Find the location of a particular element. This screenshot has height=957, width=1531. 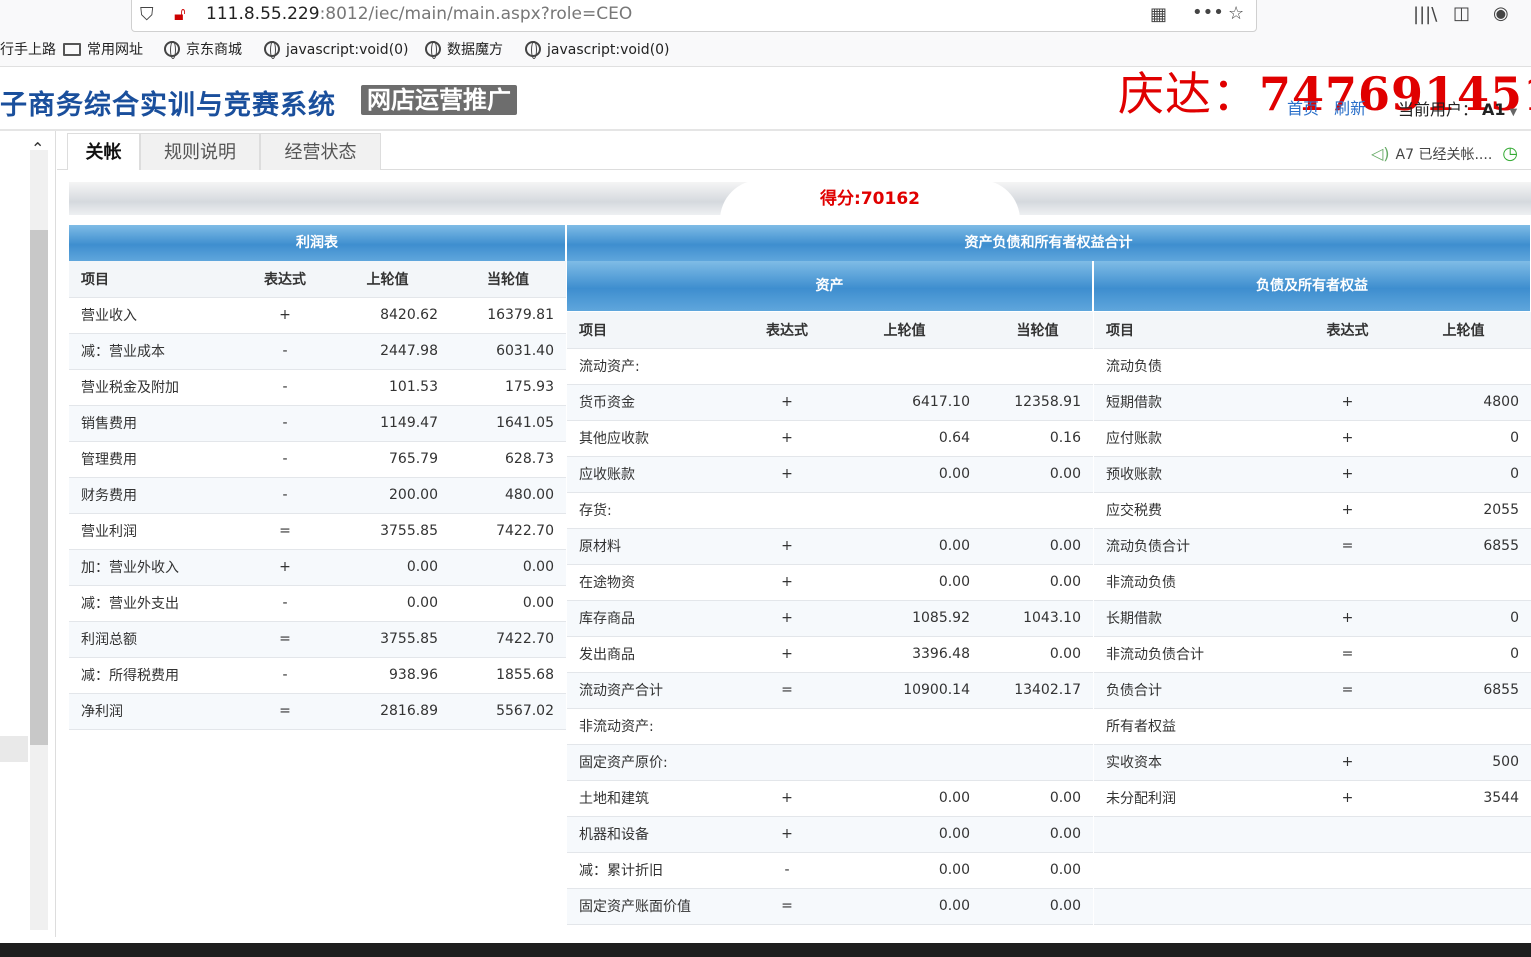

qr-code-icon: ▦ is located at coordinates (1158, 15).